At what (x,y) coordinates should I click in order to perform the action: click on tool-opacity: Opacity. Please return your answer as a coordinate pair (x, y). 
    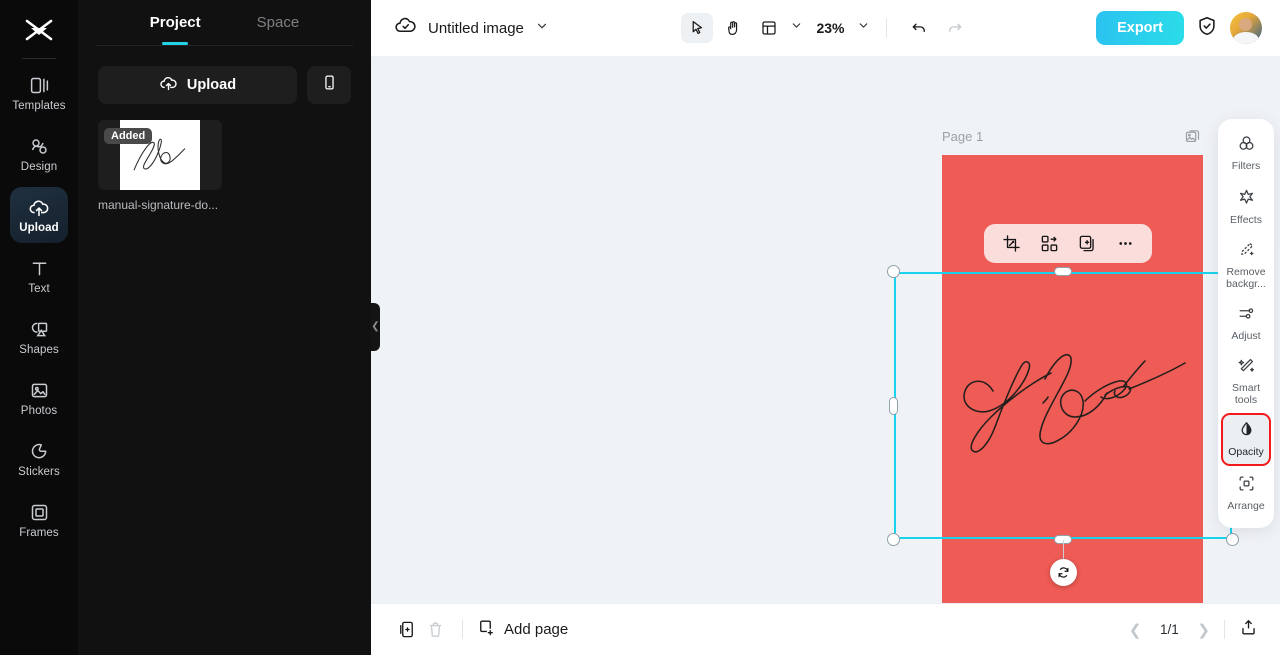
    Looking at the image, I should click on (1246, 439).